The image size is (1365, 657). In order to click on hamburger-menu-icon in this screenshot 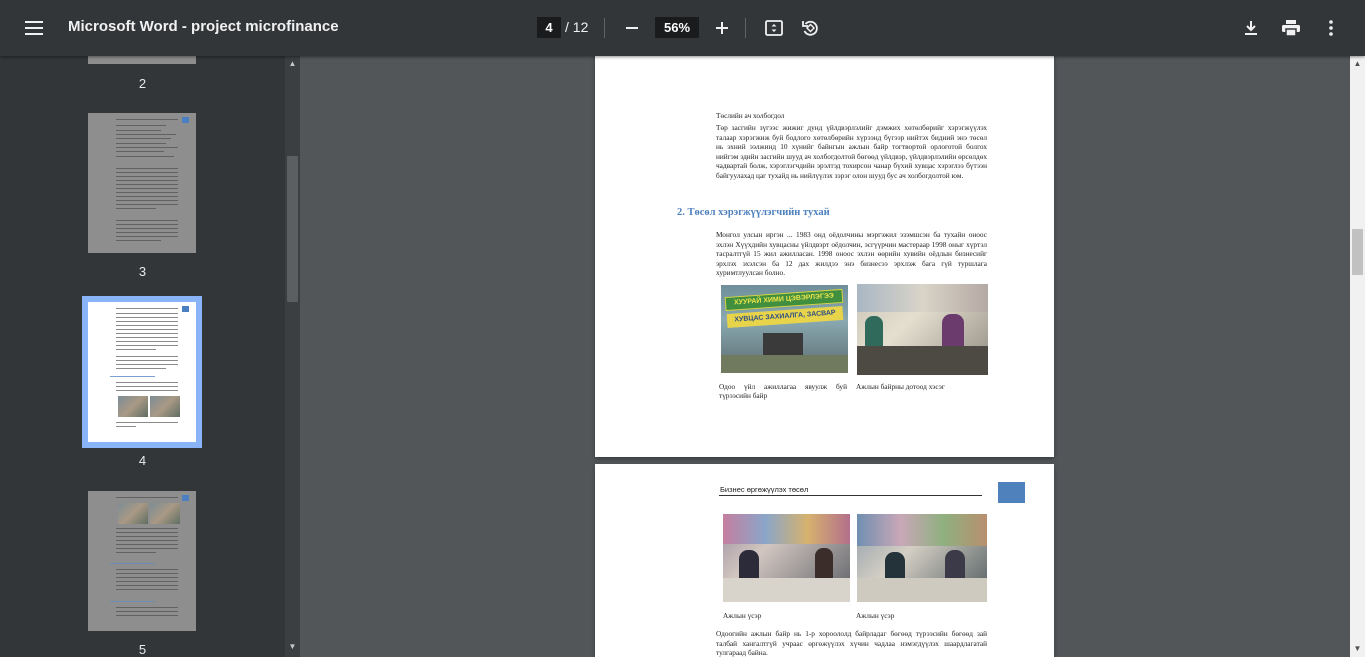, I will do `click(34, 28)`.